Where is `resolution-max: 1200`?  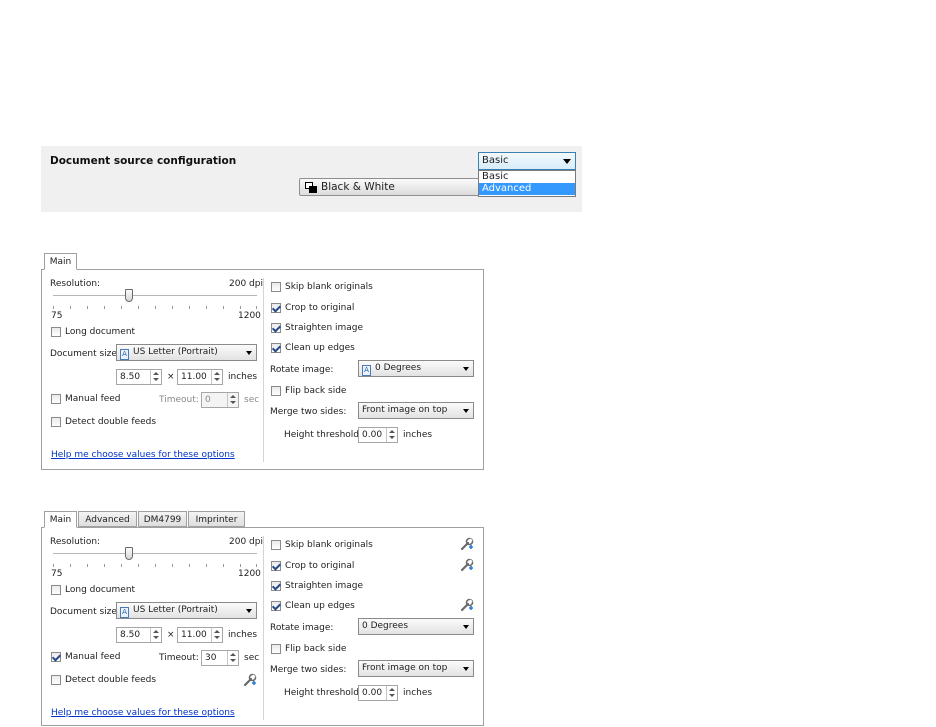 resolution-max: 1200 is located at coordinates (249, 574).